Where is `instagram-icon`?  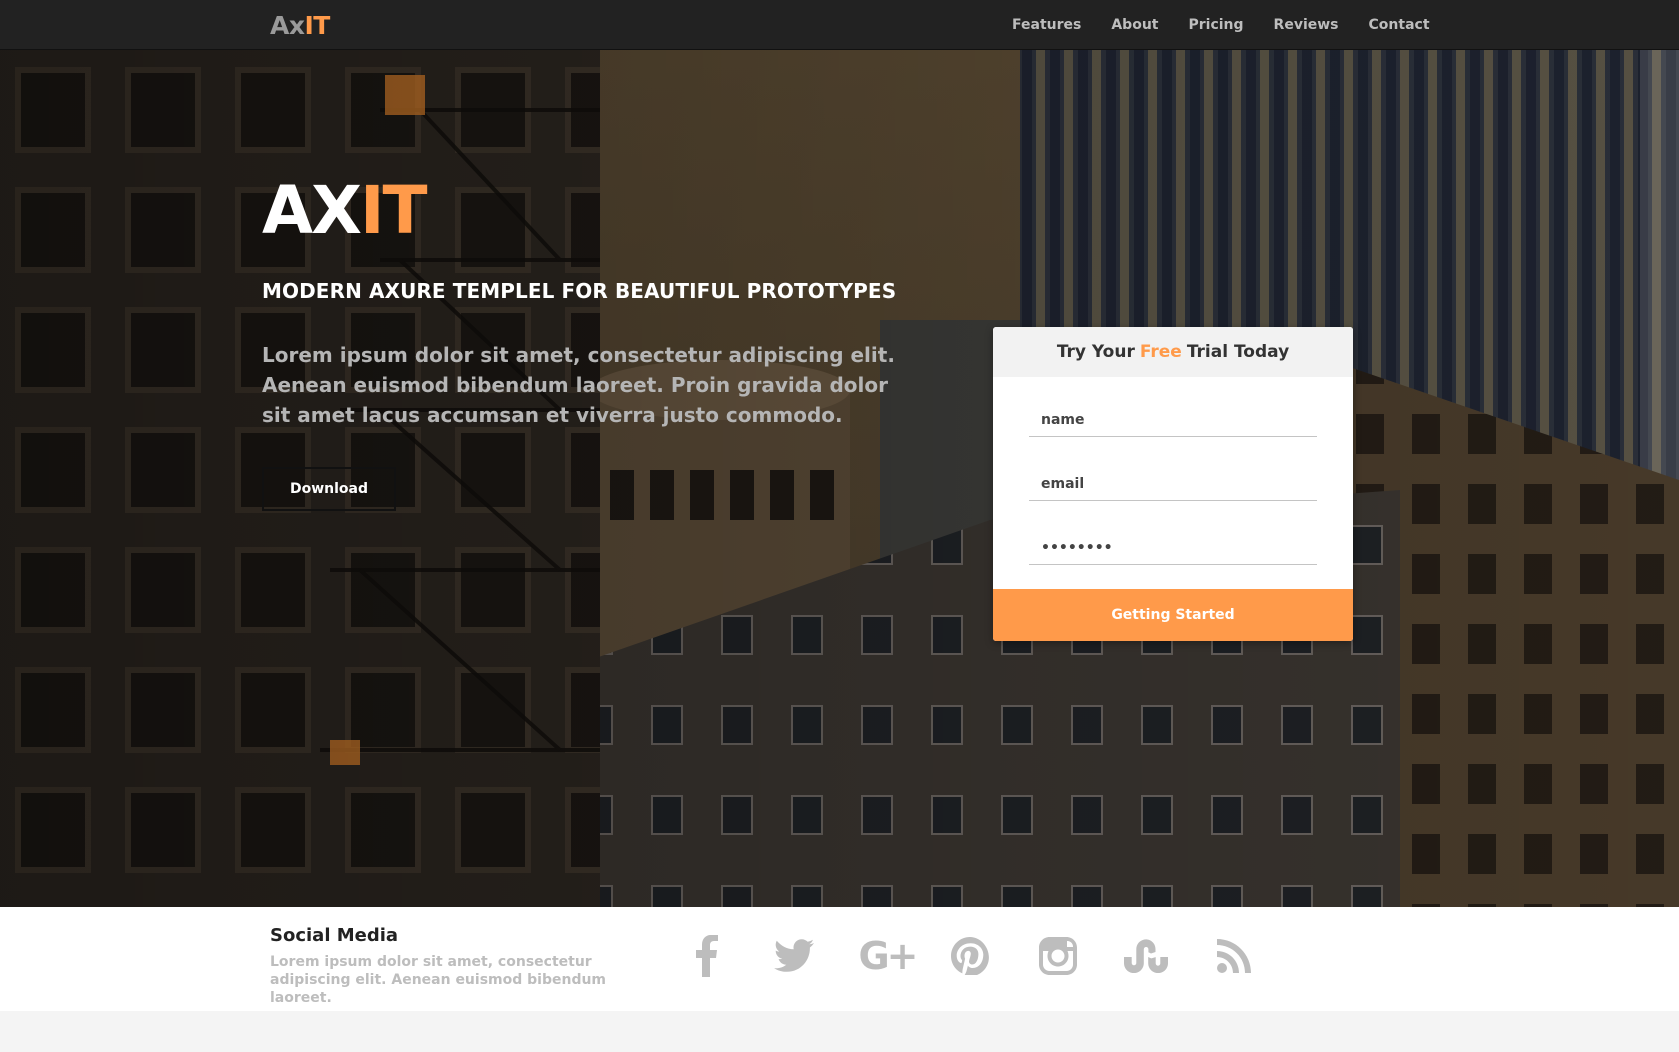
instagram-icon is located at coordinates (1058, 956).